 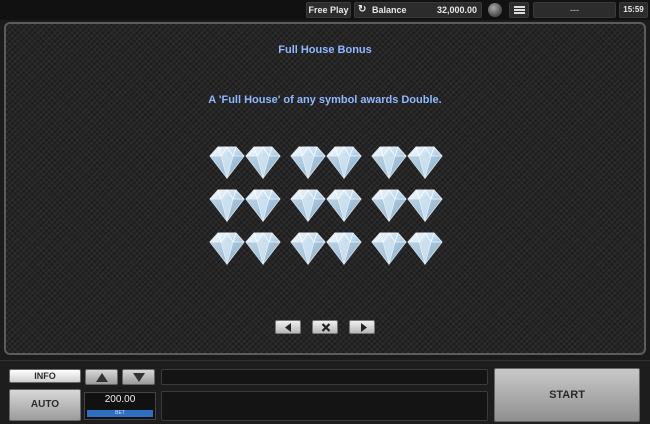 I want to click on info-button: INFO, so click(x=45, y=376).